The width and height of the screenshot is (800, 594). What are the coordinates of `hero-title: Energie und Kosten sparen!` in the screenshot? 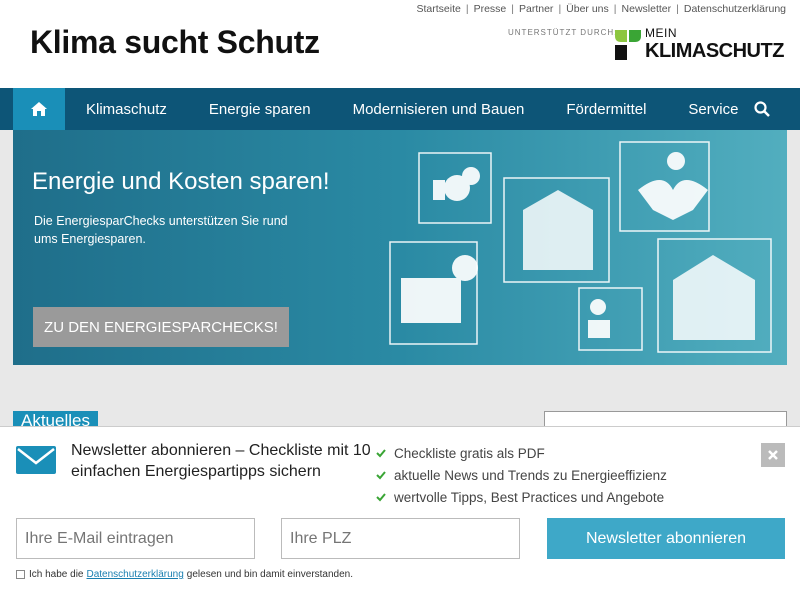 It's located at (181, 181).